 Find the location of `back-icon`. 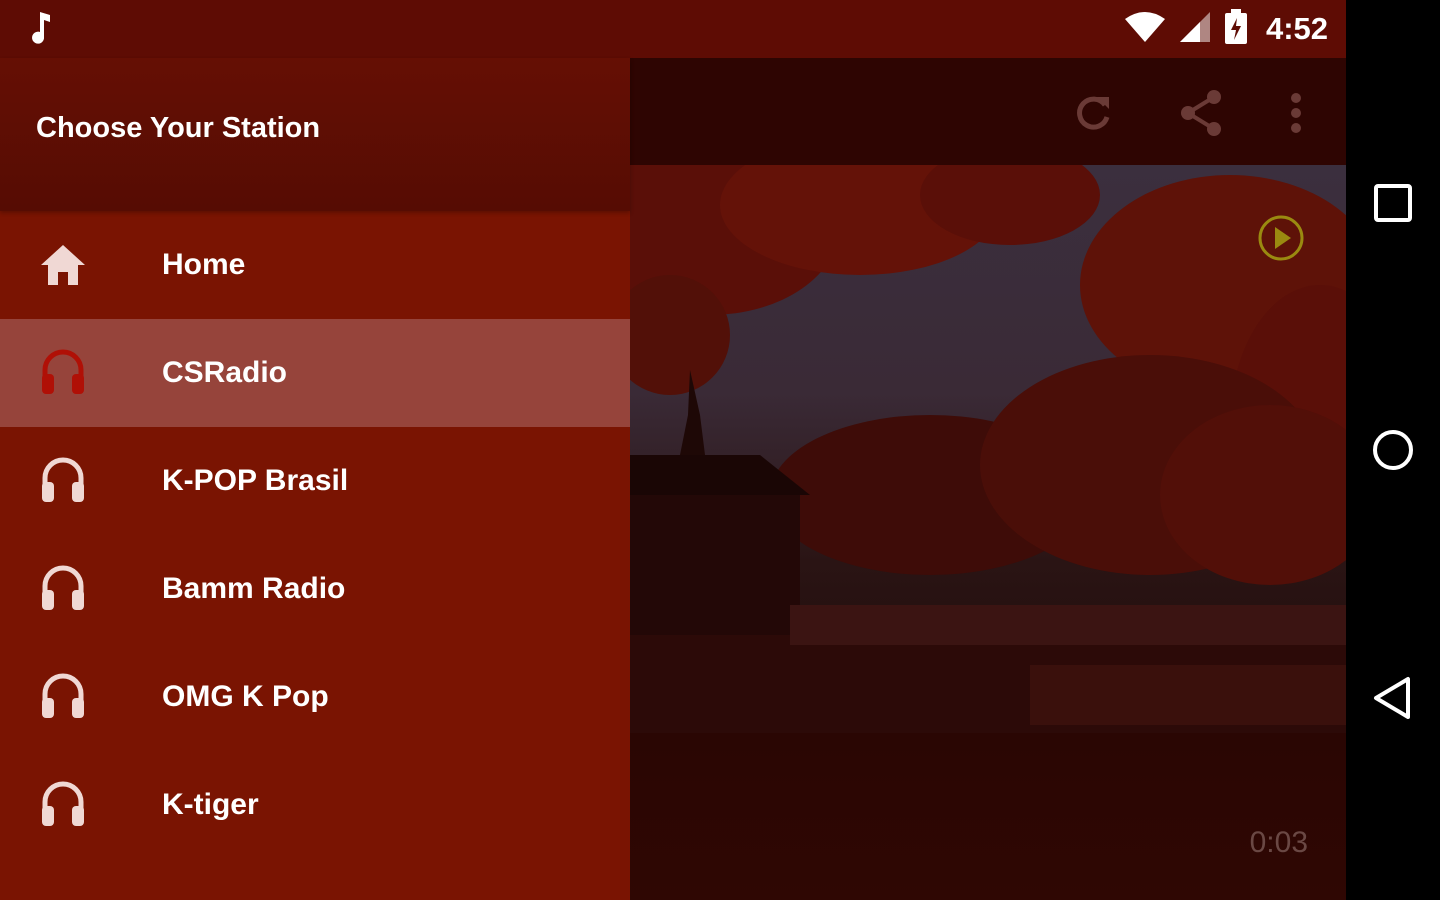

back-icon is located at coordinates (1393, 698).